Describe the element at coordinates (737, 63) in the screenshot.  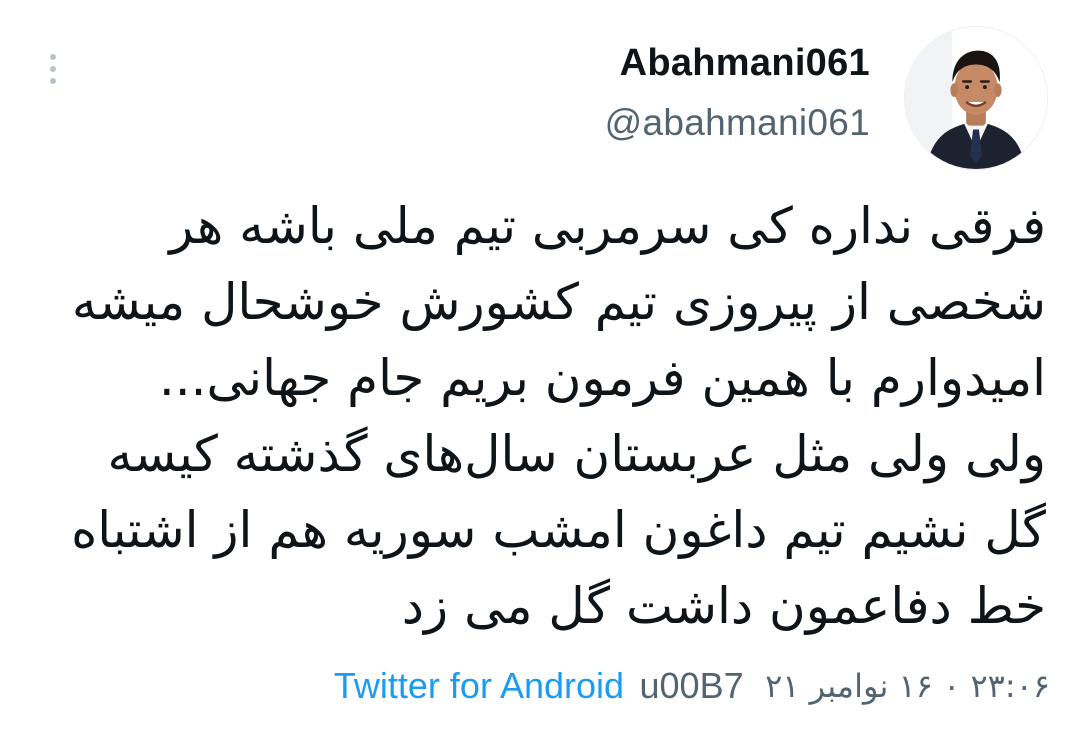
I see `author-display-name: Abahmani061` at that location.